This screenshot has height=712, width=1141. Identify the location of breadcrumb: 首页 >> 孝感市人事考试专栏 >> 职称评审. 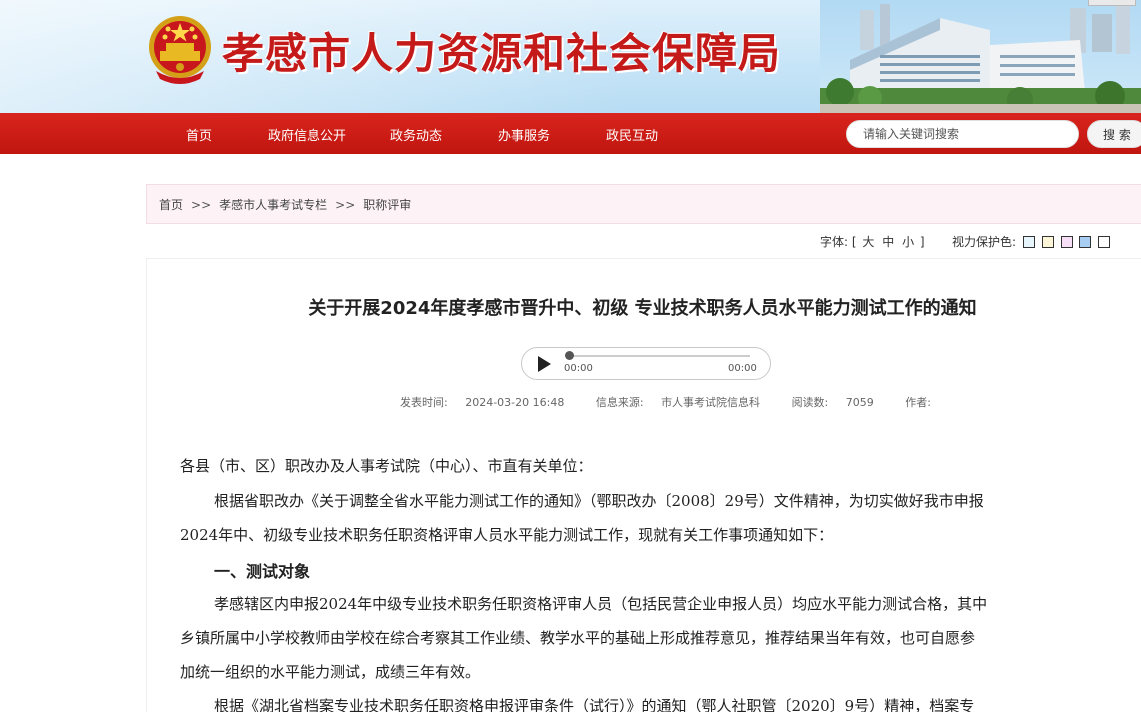
(643, 204).